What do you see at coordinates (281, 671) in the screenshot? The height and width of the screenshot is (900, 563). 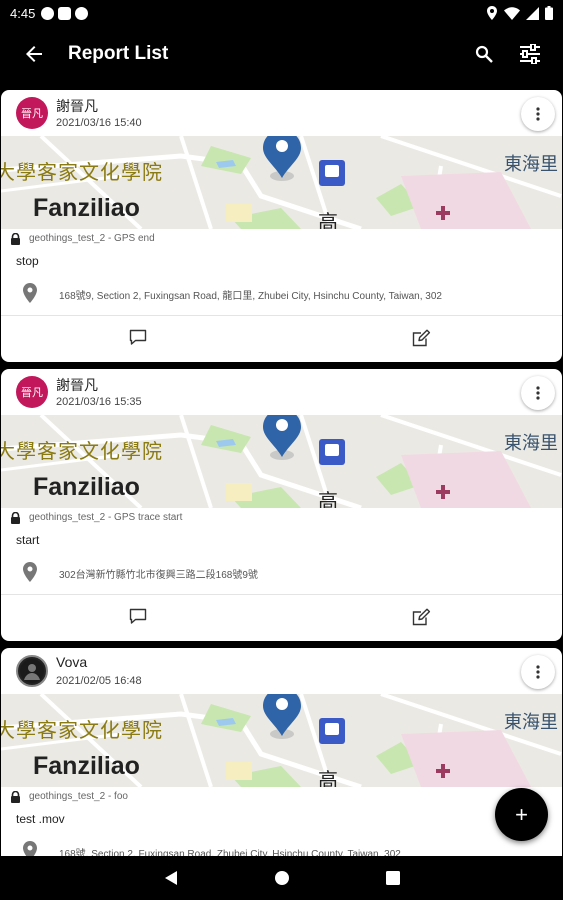 I see `card-header: Vova 2021/02/05 16:48` at bounding box center [281, 671].